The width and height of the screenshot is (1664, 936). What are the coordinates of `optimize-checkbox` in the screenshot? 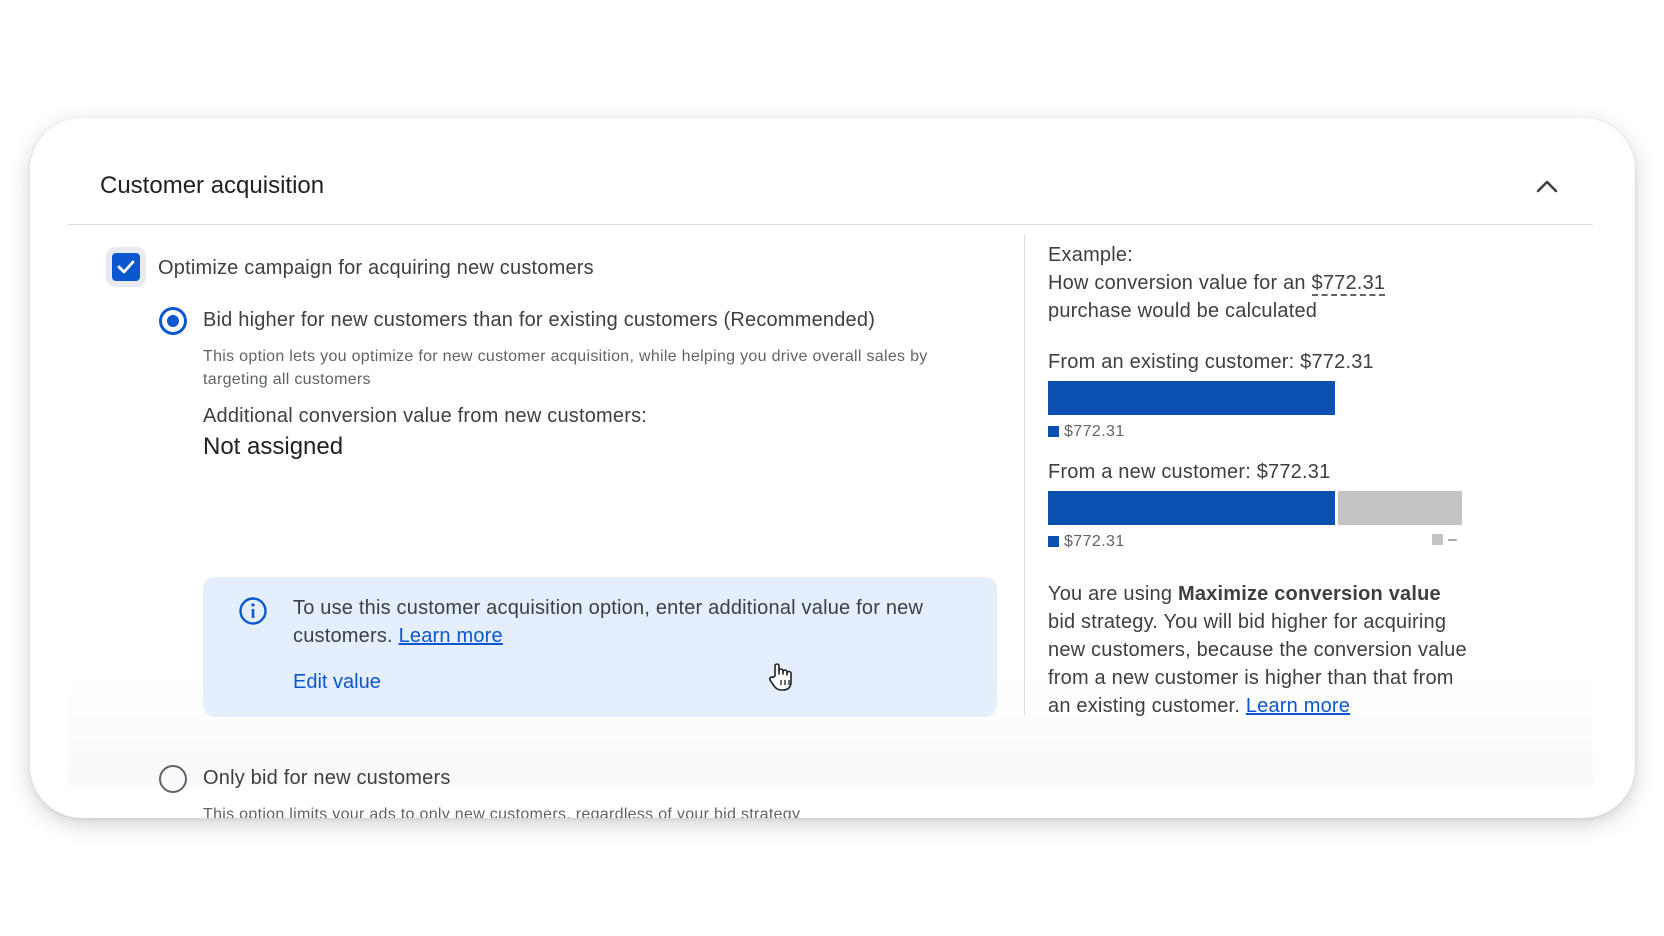 It's located at (126, 267).